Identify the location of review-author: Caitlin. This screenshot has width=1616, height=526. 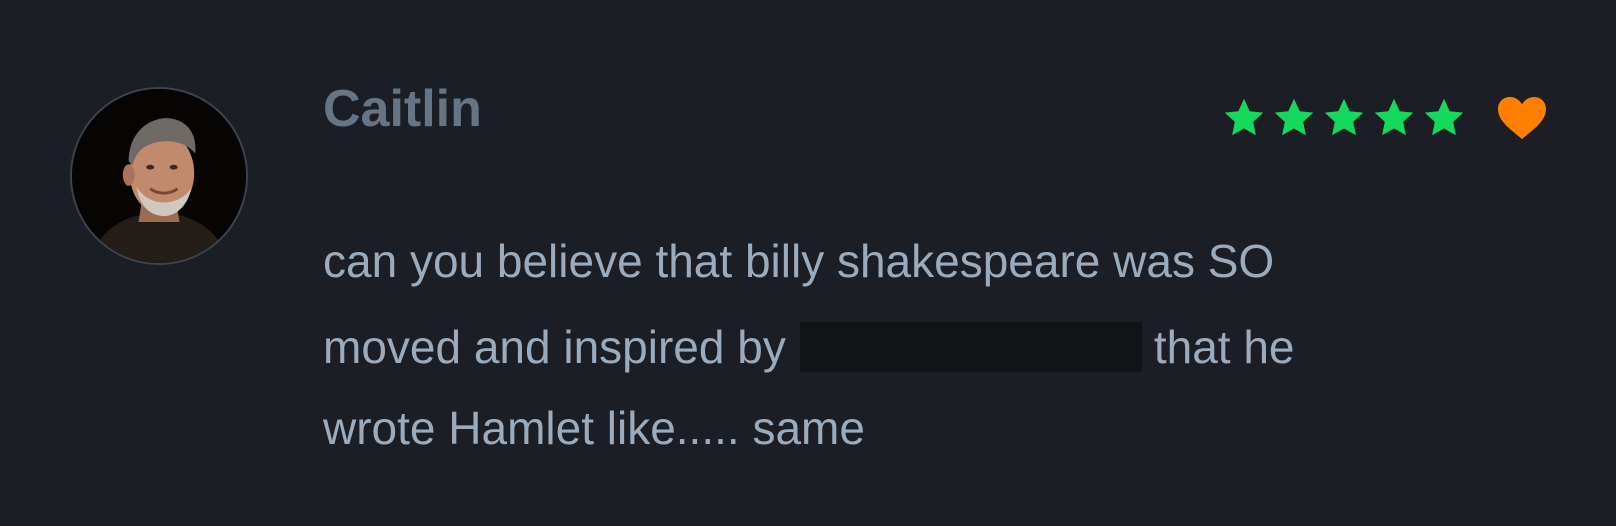
(402, 109).